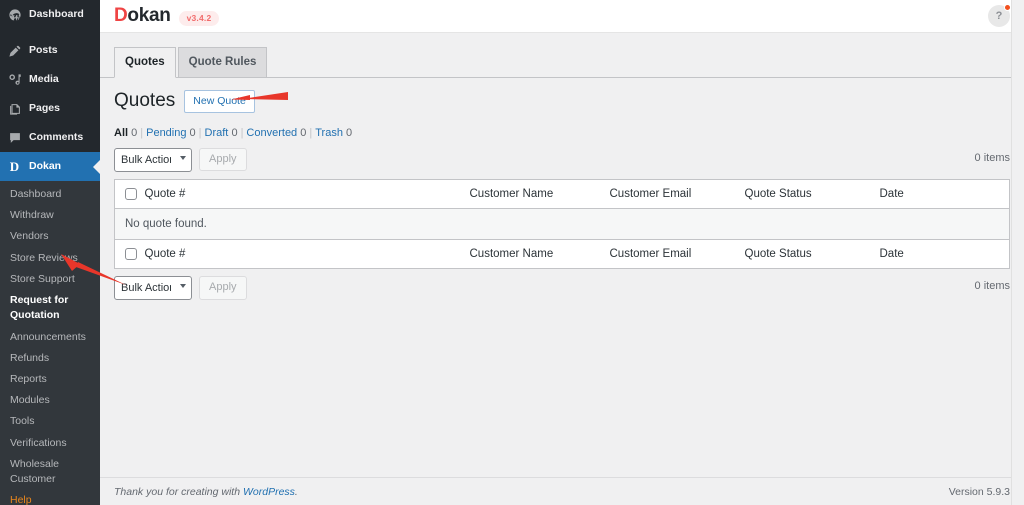  Describe the element at coordinates (562, 160) in the screenshot. I see `tablenav-top: Bulk Actions Apply 0 items` at that location.